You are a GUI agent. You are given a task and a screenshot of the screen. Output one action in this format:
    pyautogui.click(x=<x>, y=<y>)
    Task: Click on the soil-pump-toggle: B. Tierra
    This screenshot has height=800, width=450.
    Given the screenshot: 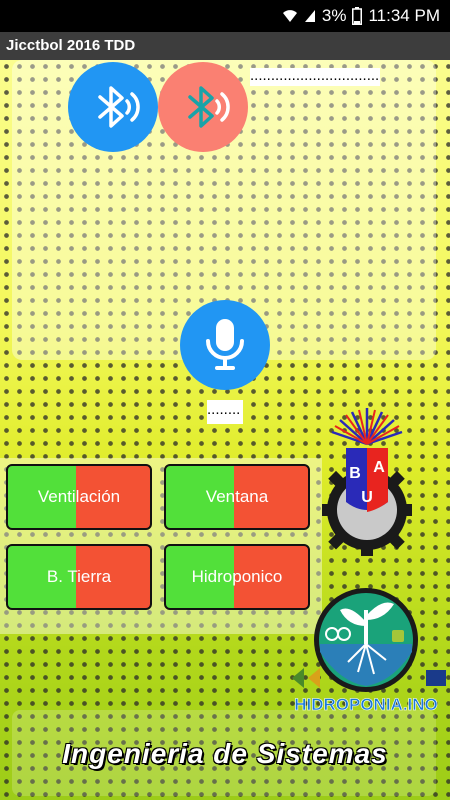 What is the action you would take?
    pyautogui.click(x=79, y=577)
    